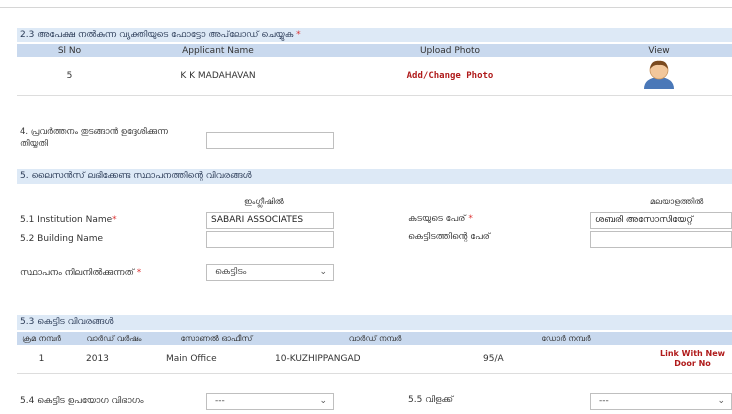 Image resolution: width=732 pixels, height=414 pixels. What do you see at coordinates (374, 76) in the screenshot?
I see `table-row: 5 K K MADAHAVAN Add/Change Photo` at bounding box center [374, 76].